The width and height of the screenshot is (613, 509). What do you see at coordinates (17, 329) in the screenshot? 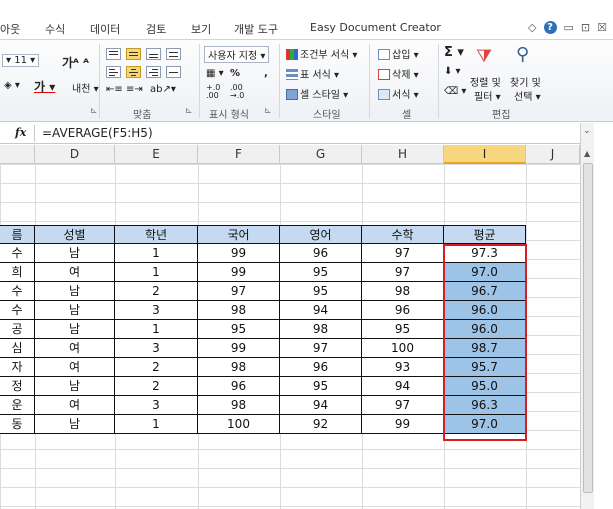
I see `table-cell-name: 공` at bounding box center [17, 329].